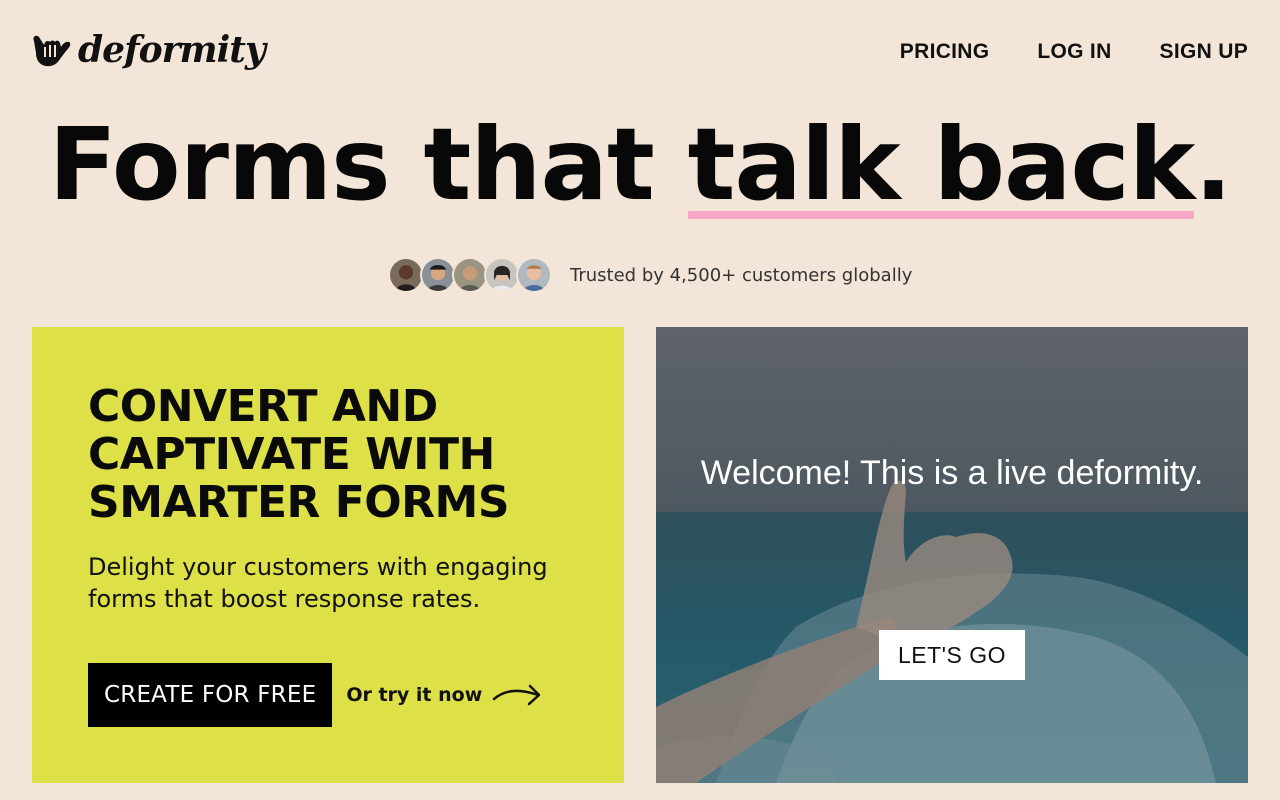 This screenshot has width=1280, height=800. Describe the element at coordinates (952, 655) in the screenshot. I see `lets-go-button: LET'S GO` at that location.